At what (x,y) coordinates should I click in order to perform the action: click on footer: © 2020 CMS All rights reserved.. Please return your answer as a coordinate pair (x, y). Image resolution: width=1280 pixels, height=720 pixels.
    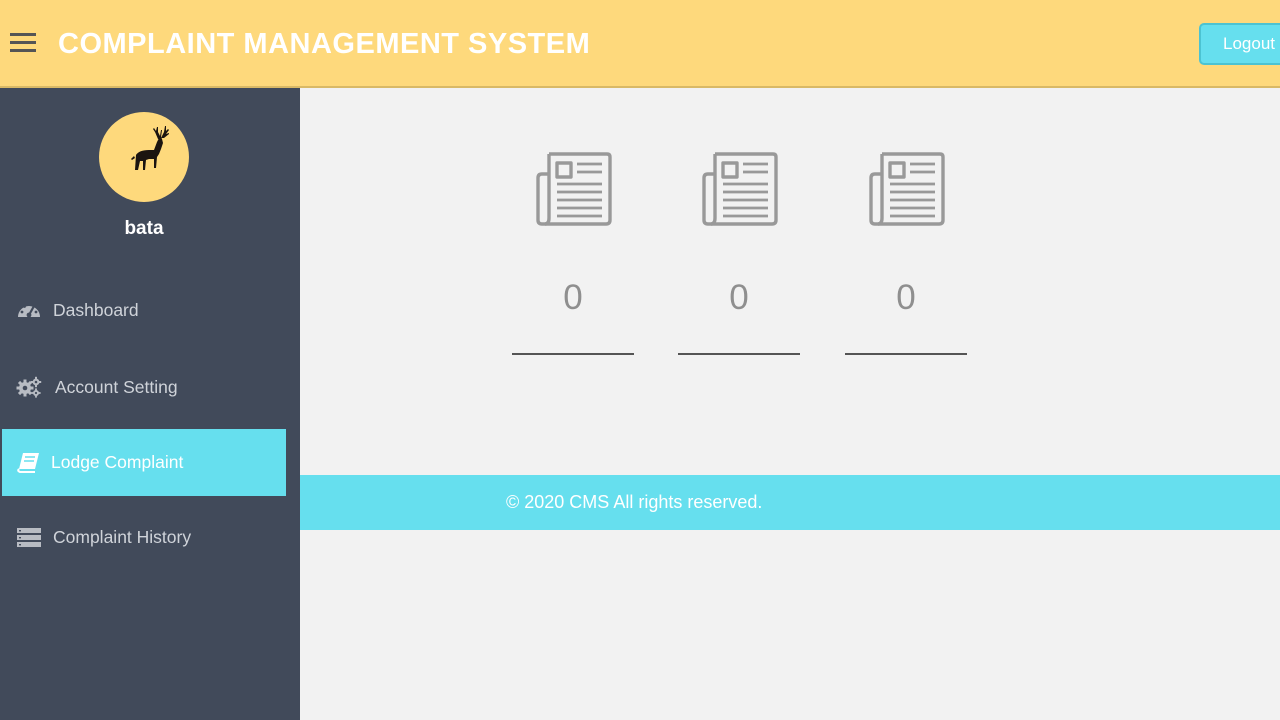
    Looking at the image, I should click on (790, 502).